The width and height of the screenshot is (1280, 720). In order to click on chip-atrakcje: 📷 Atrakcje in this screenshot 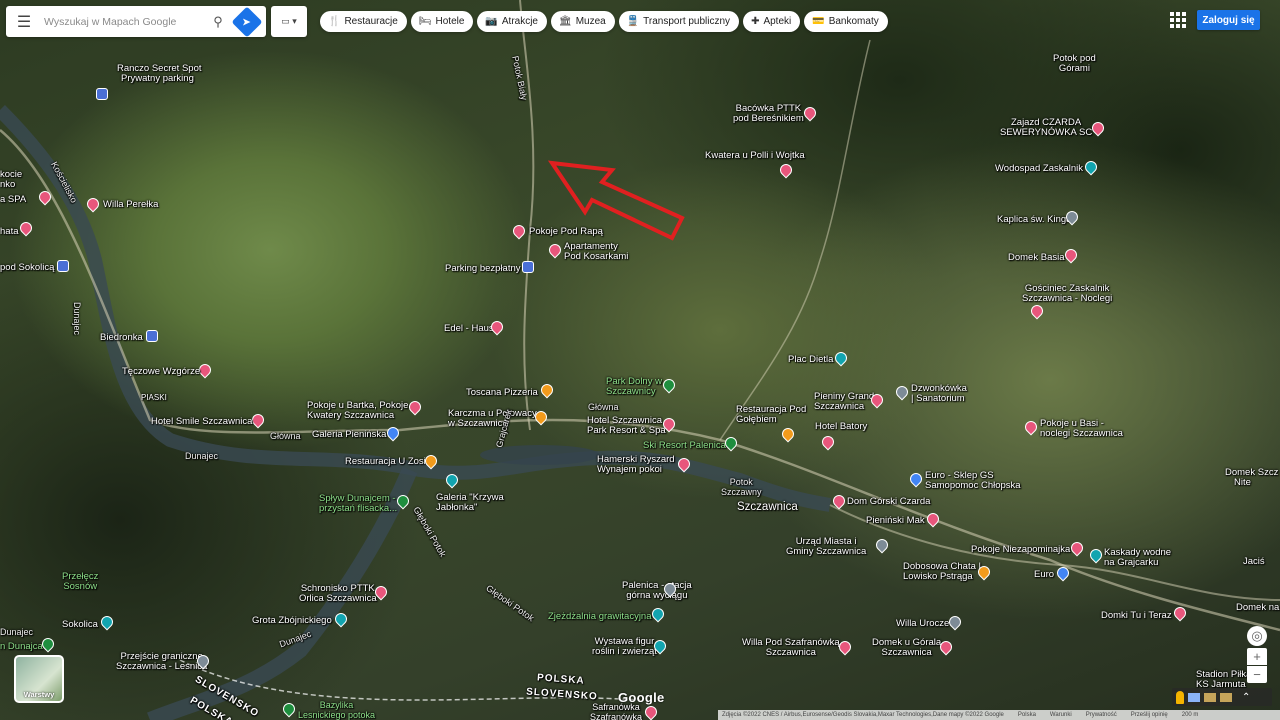, I will do `click(512, 21)`.